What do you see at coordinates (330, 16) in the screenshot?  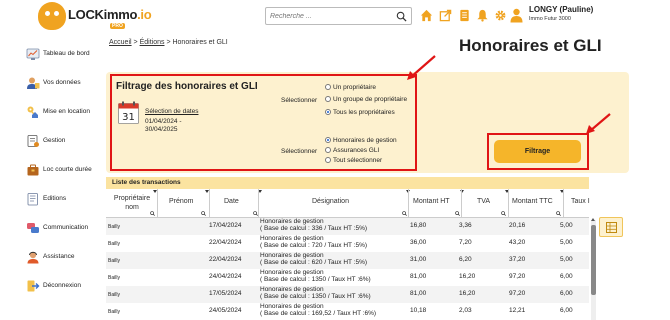 I see `search-input` at bounding box center [330, 16].